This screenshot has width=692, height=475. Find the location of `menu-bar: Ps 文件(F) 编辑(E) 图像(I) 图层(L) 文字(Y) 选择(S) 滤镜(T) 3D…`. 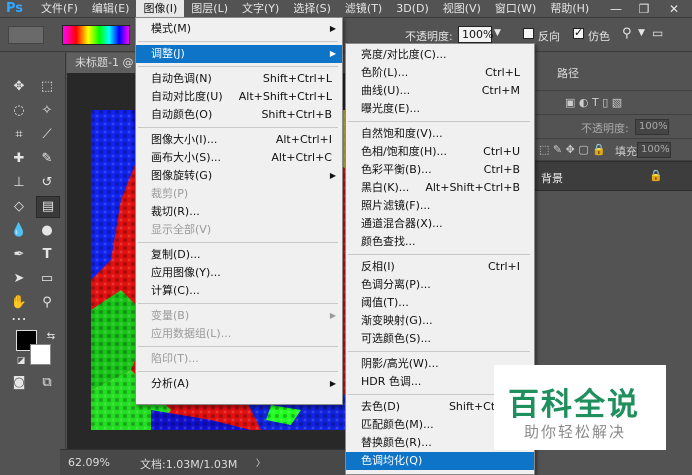

menu-bar: Ps 文件(F) 编辑(E) 图像(I) 图层(L) 文字(Y) 选择(S) 滤镜(T) 3D… is located at coordinates (346, 9).